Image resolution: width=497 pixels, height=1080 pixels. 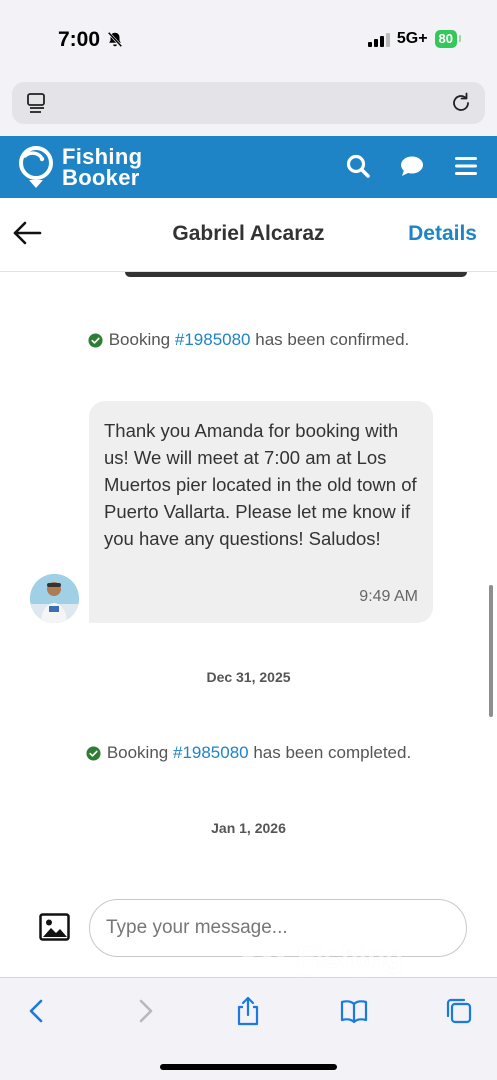 I want to click on reload-icon, so click(x=461, y=103).